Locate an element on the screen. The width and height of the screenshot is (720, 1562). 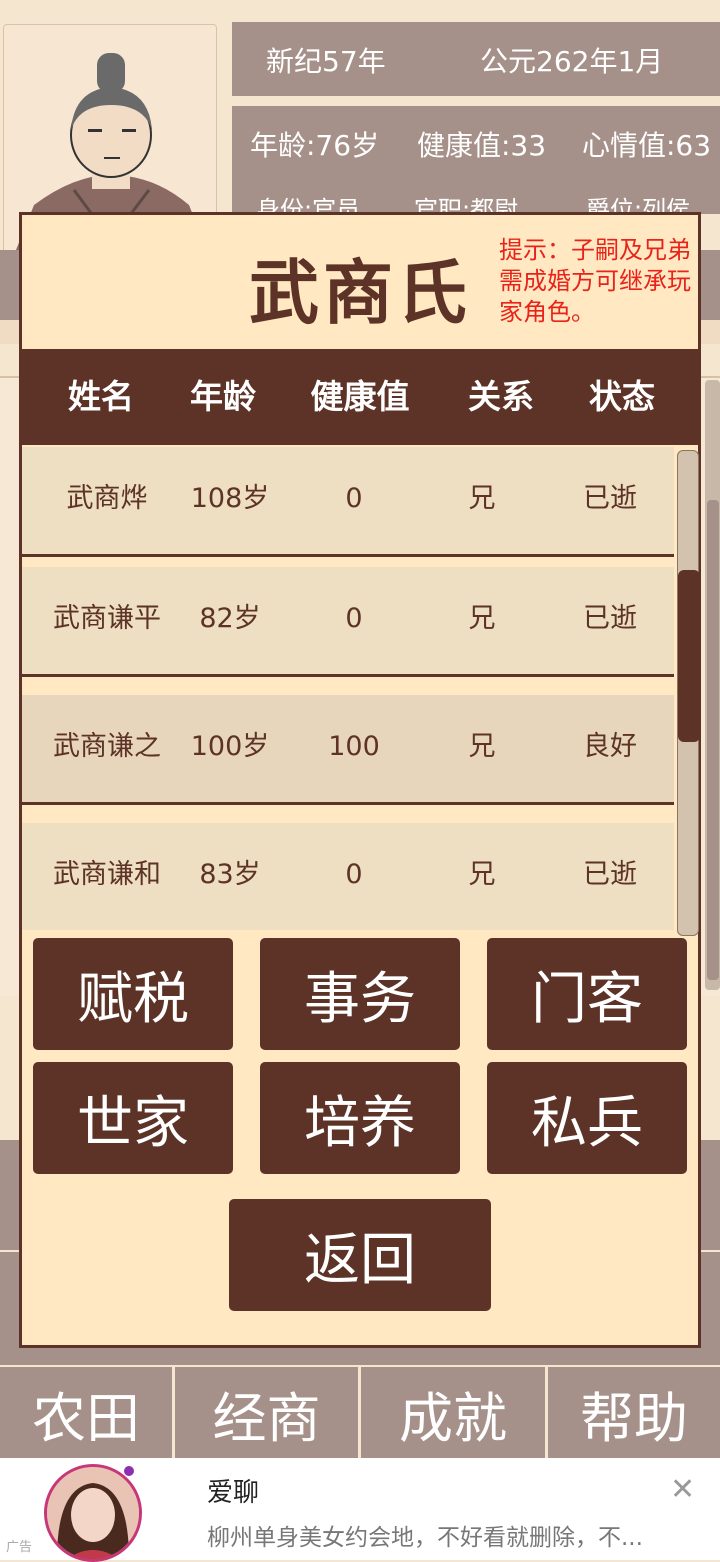
member-name: 武商谦之 is located at coordinates (107, 746).